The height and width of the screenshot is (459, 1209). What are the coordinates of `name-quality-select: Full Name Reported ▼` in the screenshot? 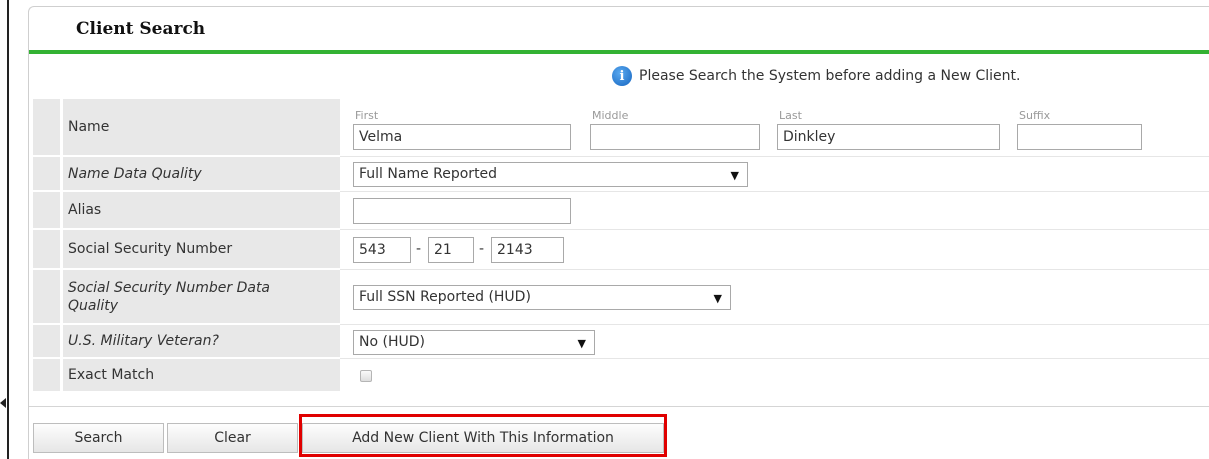 It's located at (550, 174).